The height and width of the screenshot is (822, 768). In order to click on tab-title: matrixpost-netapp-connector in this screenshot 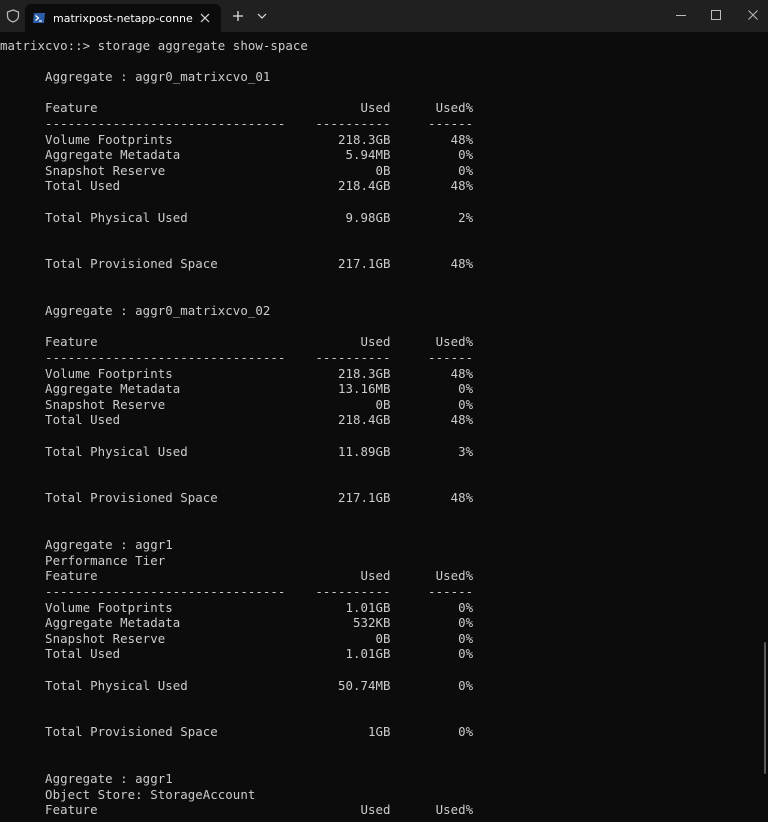, I will do `click(123, 18)`.